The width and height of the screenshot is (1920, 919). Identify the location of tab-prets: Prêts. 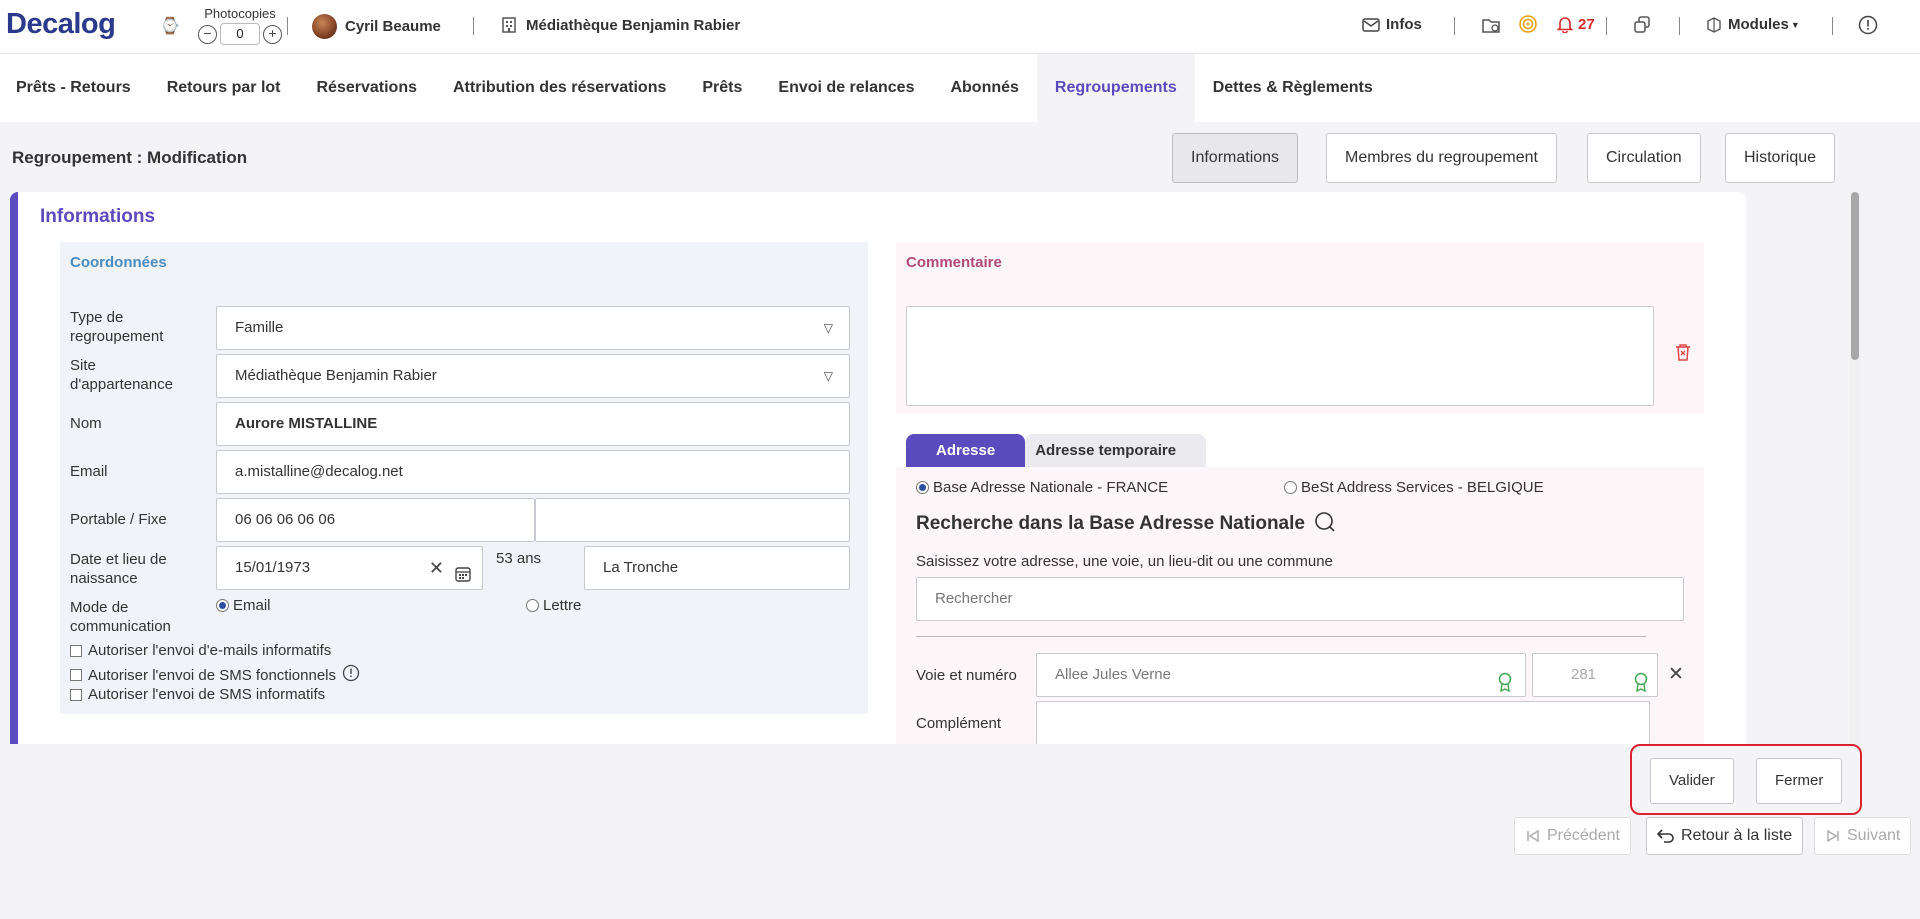
(722, 88).